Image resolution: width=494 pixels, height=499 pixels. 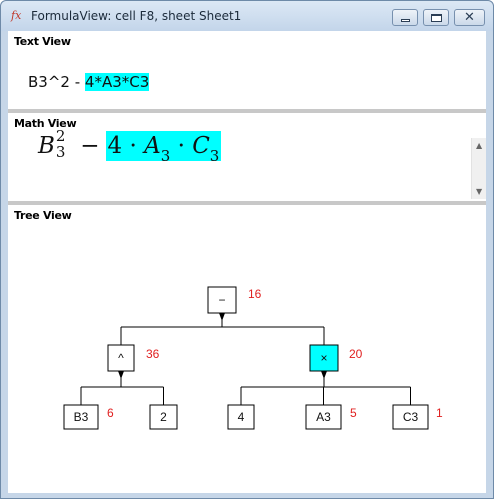 I want to click on scroll-down-icon: ▼, so click(x=479, y=191).